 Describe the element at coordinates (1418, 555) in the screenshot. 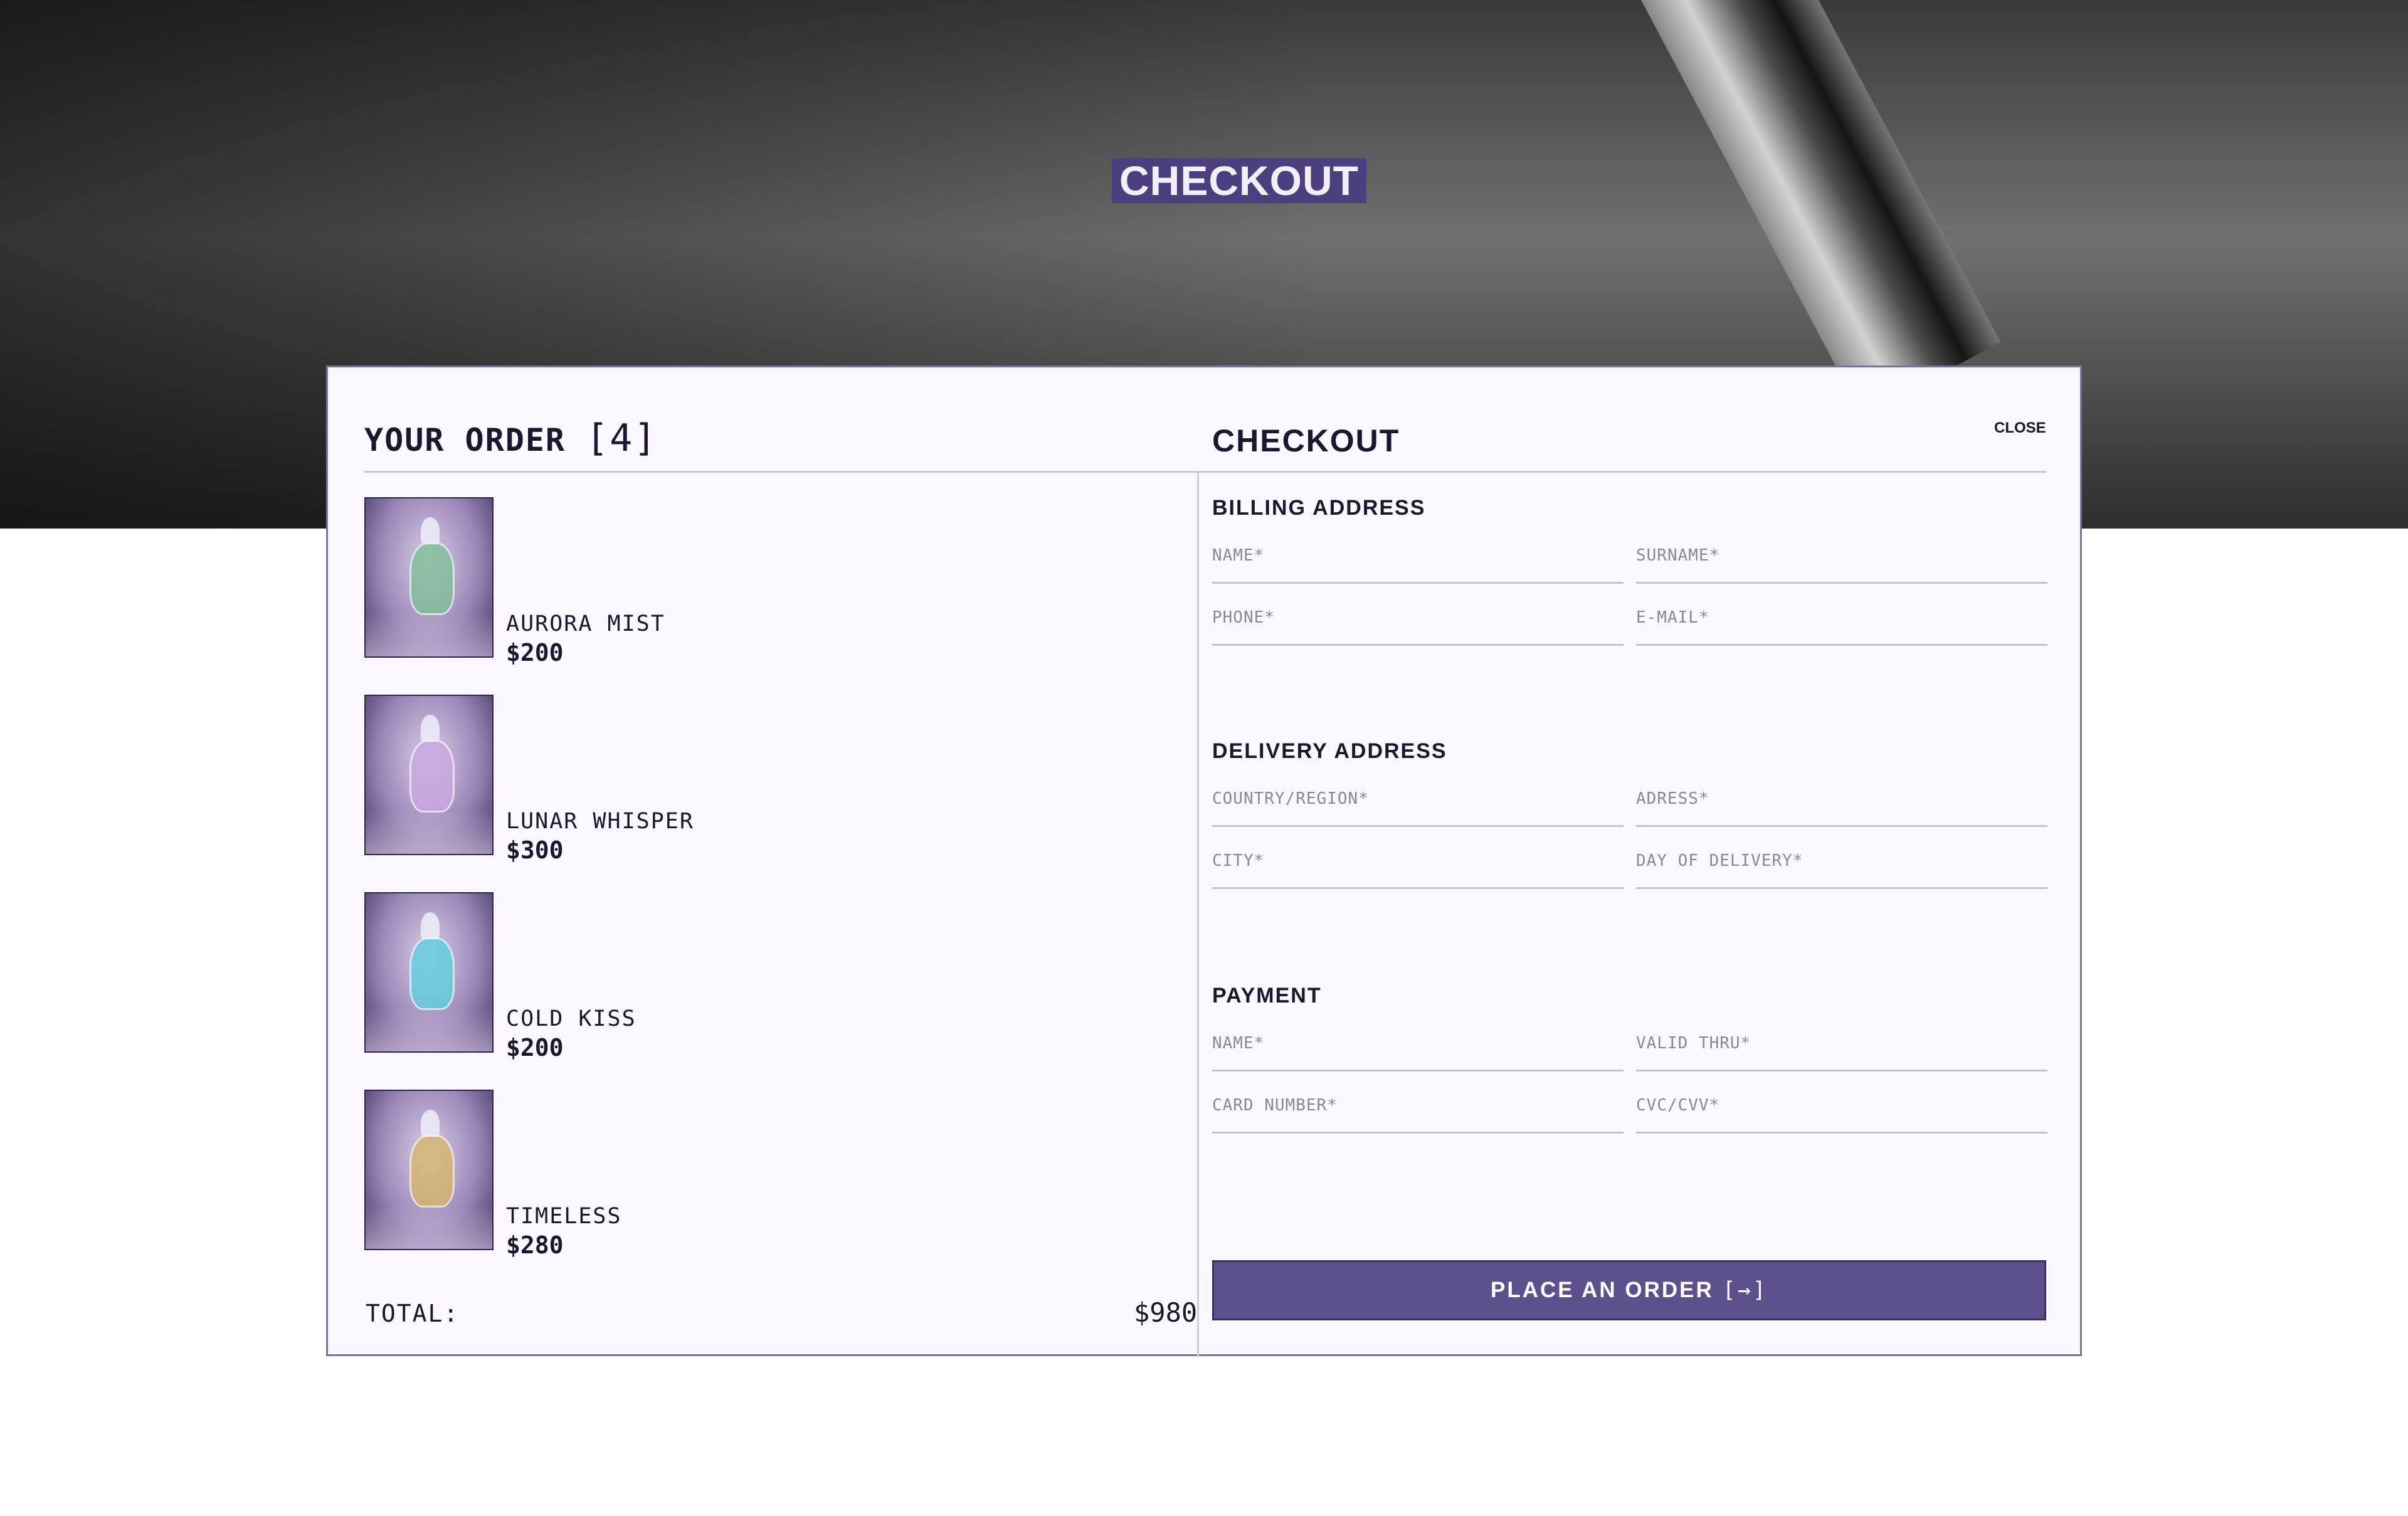

I see `billing-name-input` at that location.